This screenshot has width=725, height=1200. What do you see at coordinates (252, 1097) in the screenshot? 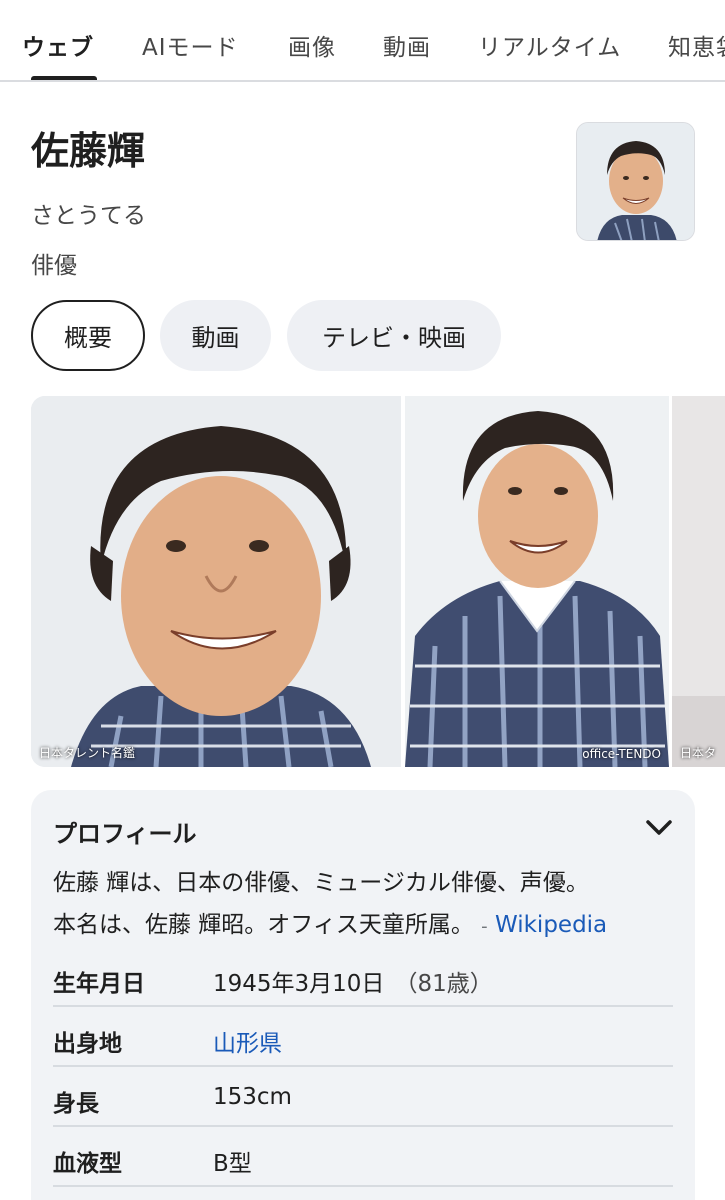
I see `row-value: 153cm` at bounding box center [252, 1097].